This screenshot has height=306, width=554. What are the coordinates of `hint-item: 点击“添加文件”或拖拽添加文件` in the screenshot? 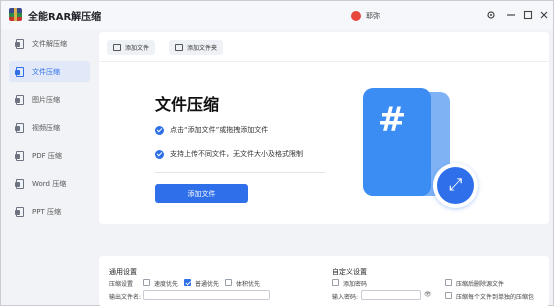 It's located at (211, 130).